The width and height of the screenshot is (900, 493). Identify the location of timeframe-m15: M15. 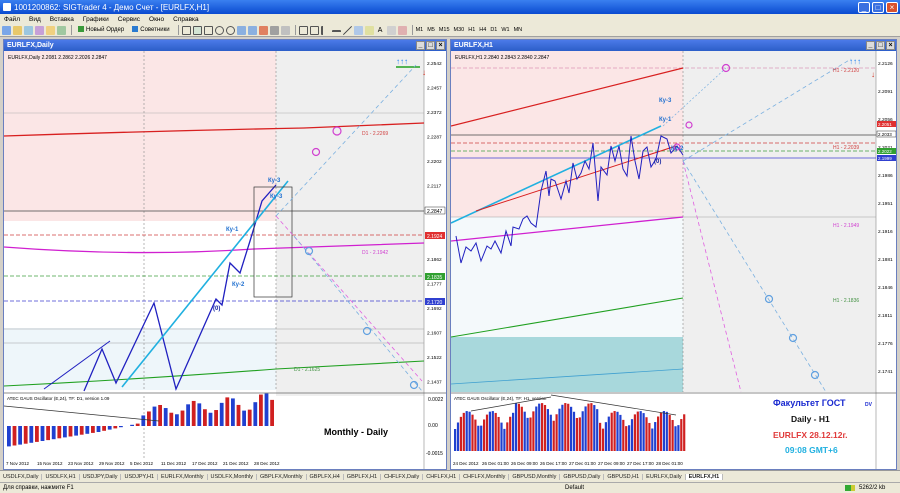
(444, 30).